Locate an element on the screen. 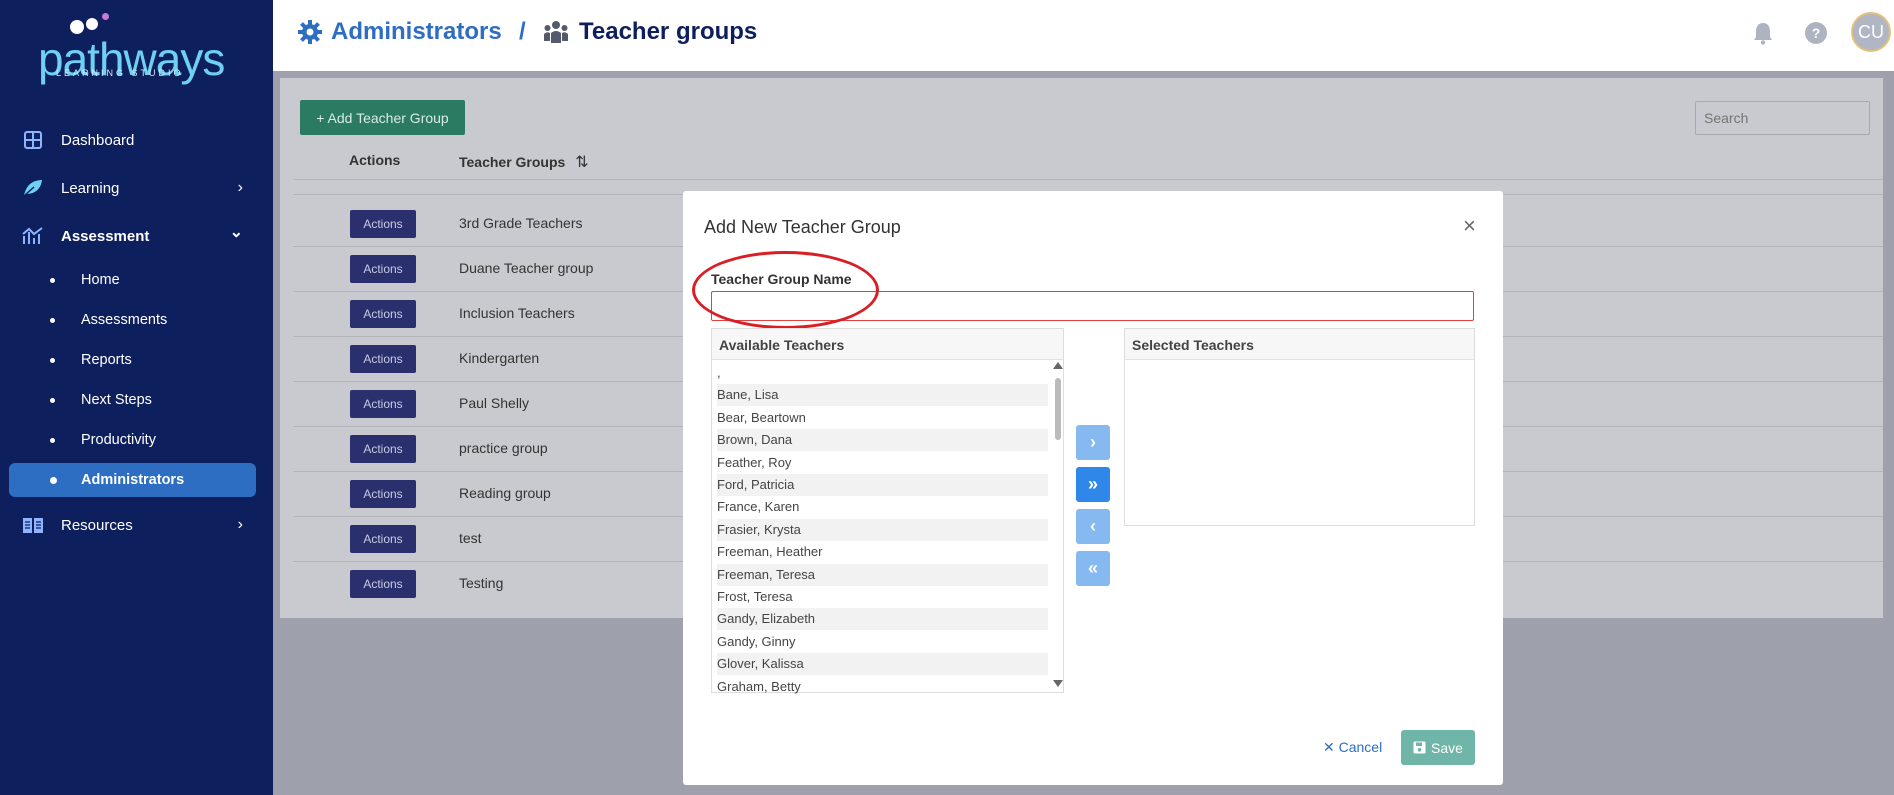  available-teacher-item: Frasier, Krysta is located at coordinates (882, 529).